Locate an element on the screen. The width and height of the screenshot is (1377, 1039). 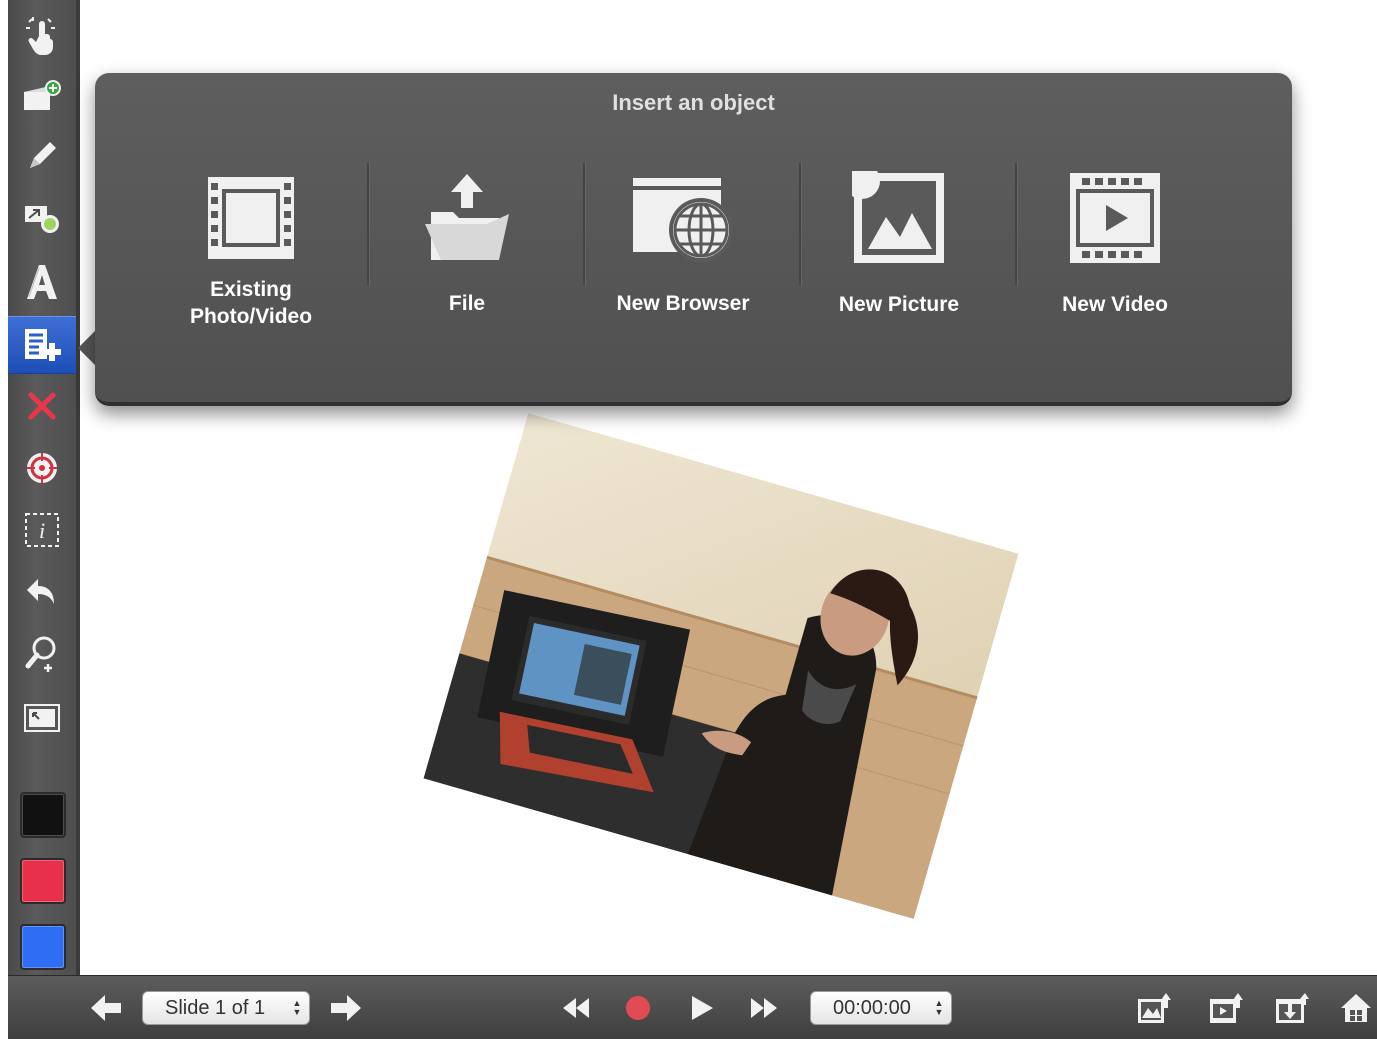
rewind-icon is located at coordinates (576, 1008).